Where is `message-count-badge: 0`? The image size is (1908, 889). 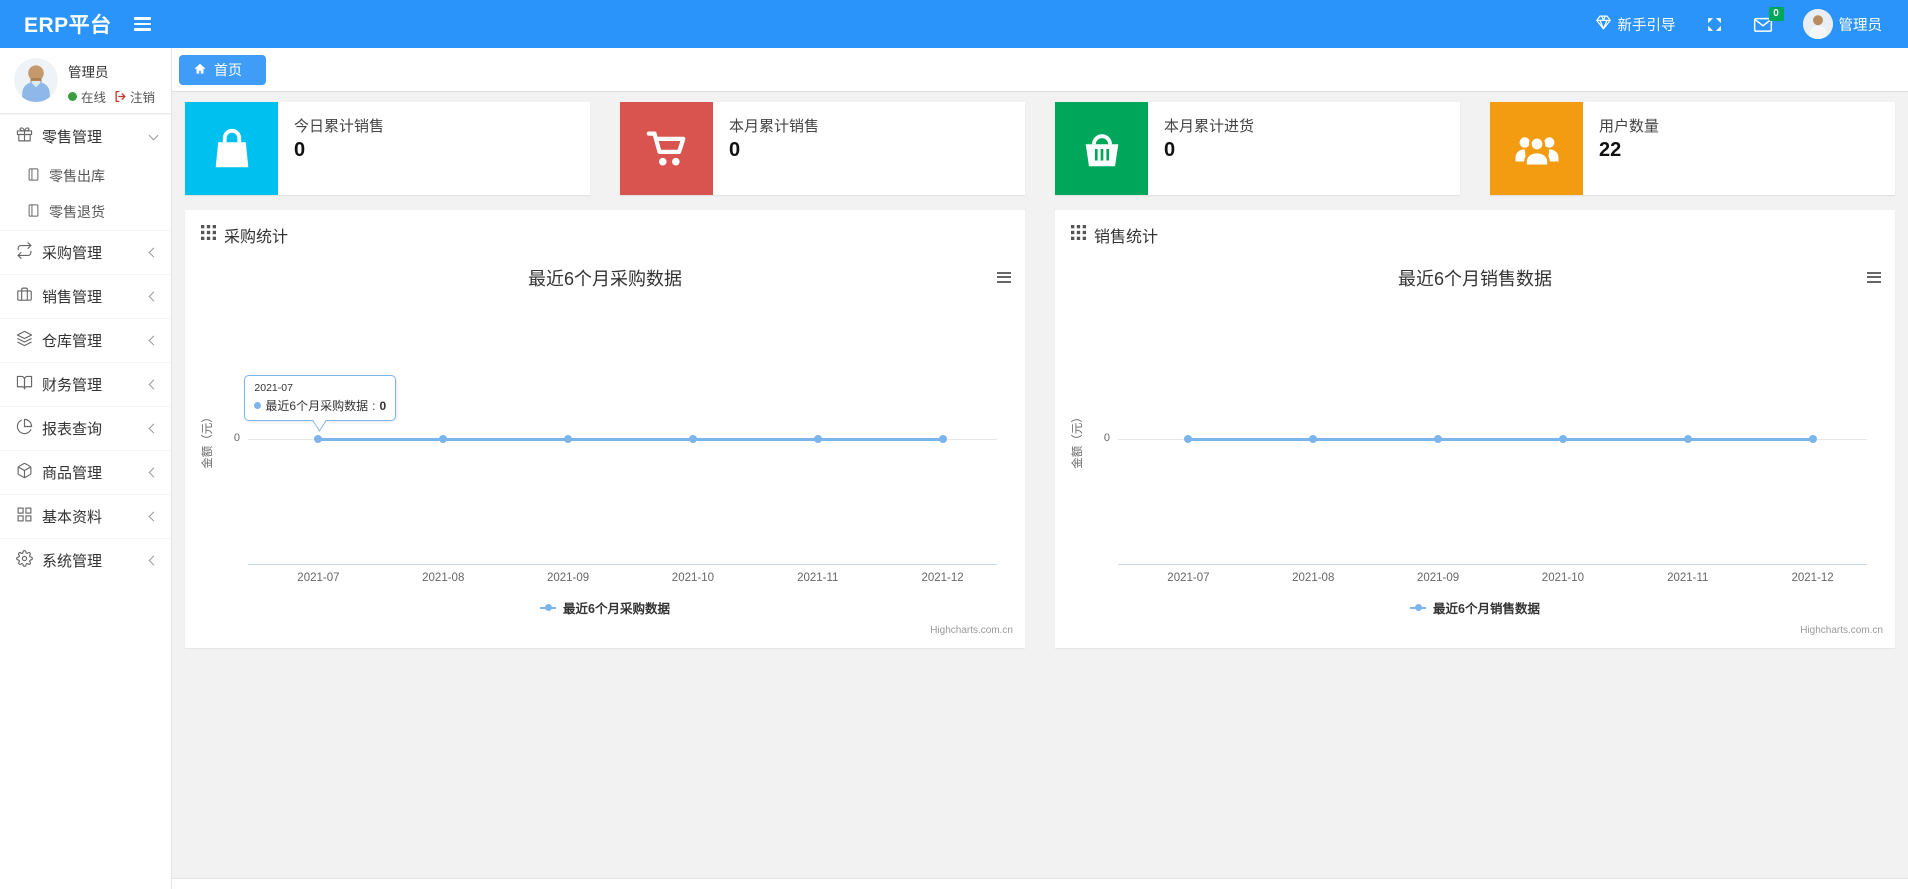 message-count-badge: 0 is located at coordinates (1776, 13).